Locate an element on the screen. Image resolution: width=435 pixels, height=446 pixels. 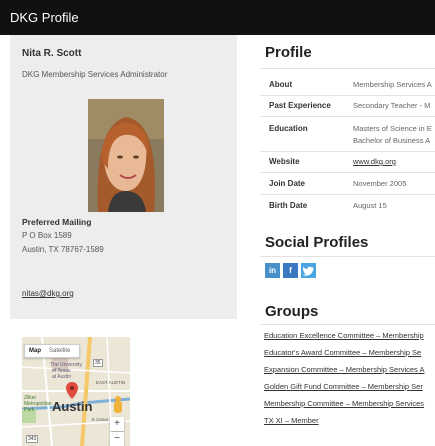
address-line-1: P O Box 1589 is located at coordinates (47, 235).